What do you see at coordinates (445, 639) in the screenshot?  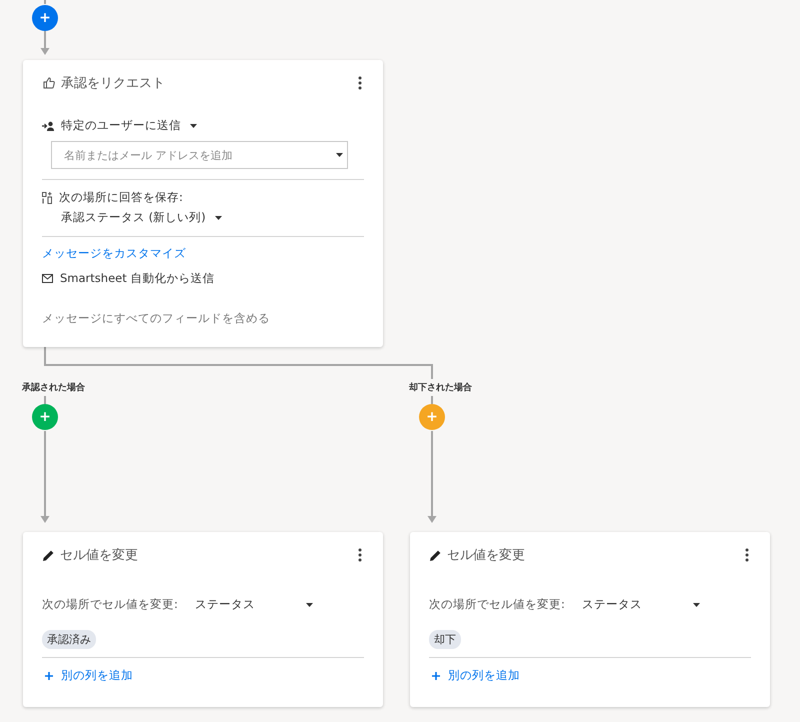 I see `value-chip: 却下` at bounding box center [445, 639].